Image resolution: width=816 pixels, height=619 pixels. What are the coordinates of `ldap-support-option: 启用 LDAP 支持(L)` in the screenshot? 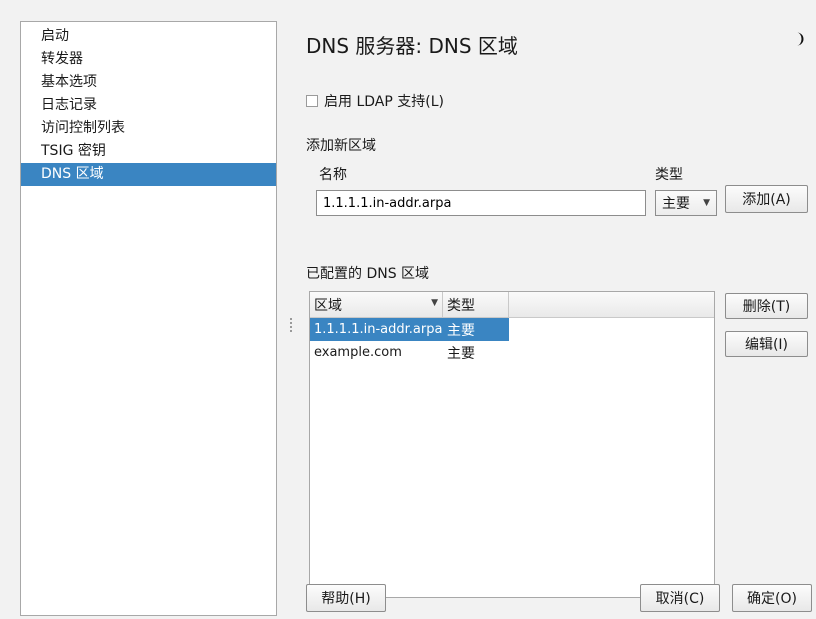 It's located at (375, 101).